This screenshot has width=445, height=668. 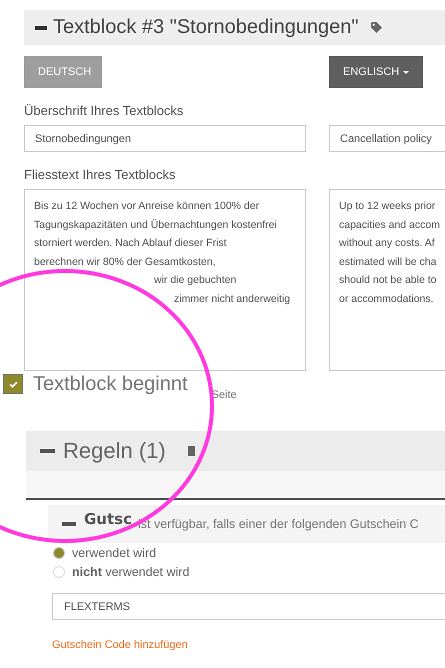 I want to click on heading-input: Cancellation policy, so click(x=387, y=138).